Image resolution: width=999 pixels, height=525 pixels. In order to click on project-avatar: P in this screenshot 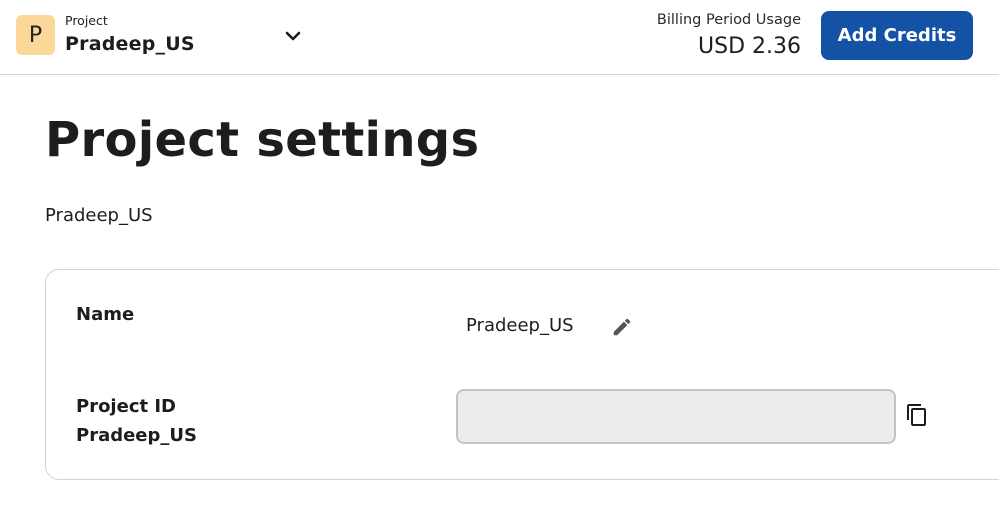, I will do `click(35, 35)`.